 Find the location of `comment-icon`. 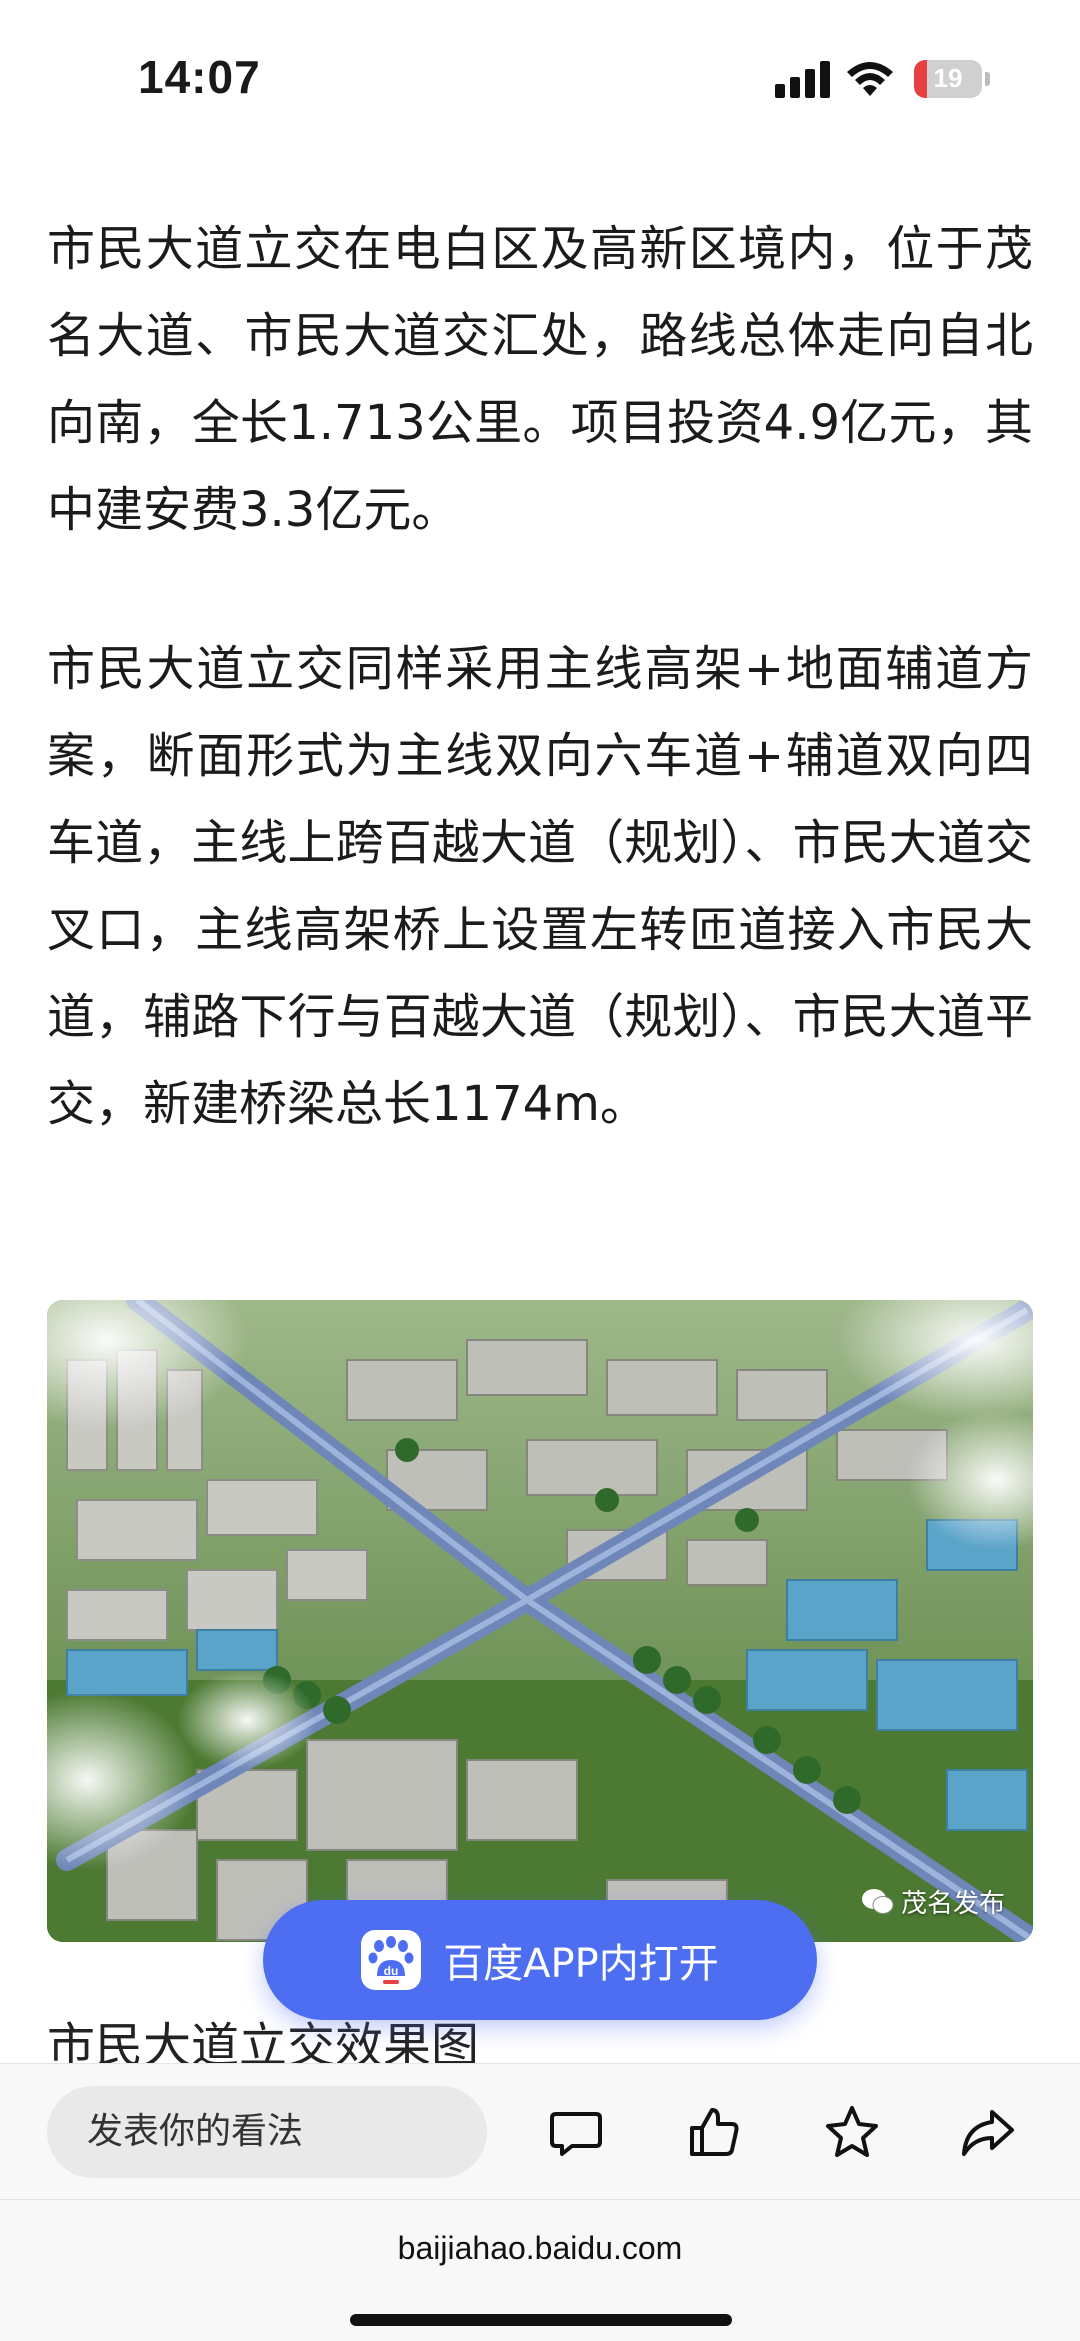

comment-icon is located at coordinates (576, 2132).